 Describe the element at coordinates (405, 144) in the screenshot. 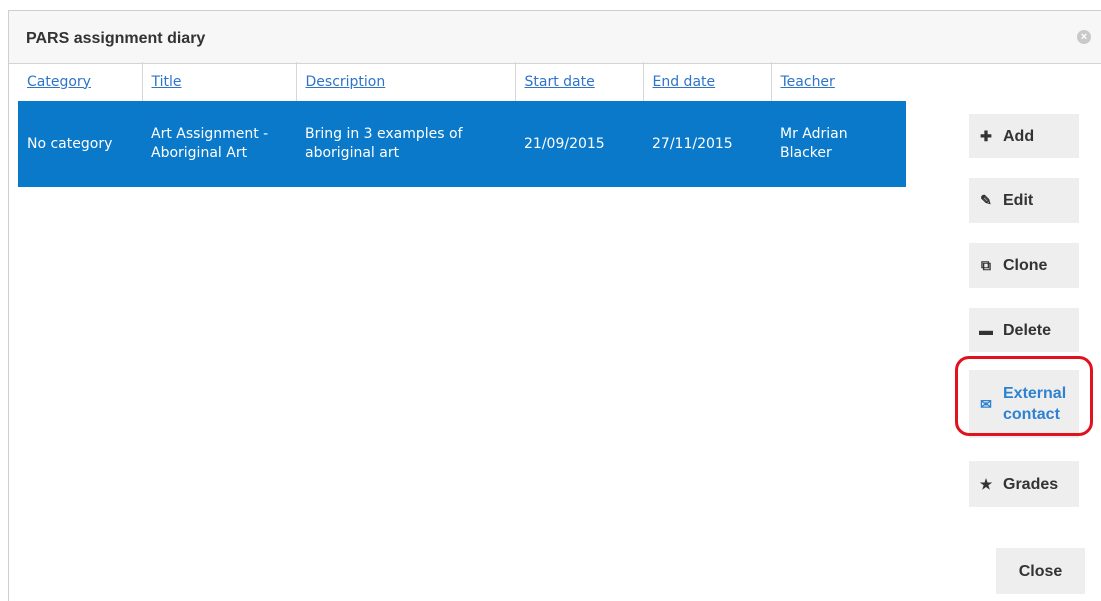

I see `cell-description: Bring in 3 examples of aboriginal art` at that location.